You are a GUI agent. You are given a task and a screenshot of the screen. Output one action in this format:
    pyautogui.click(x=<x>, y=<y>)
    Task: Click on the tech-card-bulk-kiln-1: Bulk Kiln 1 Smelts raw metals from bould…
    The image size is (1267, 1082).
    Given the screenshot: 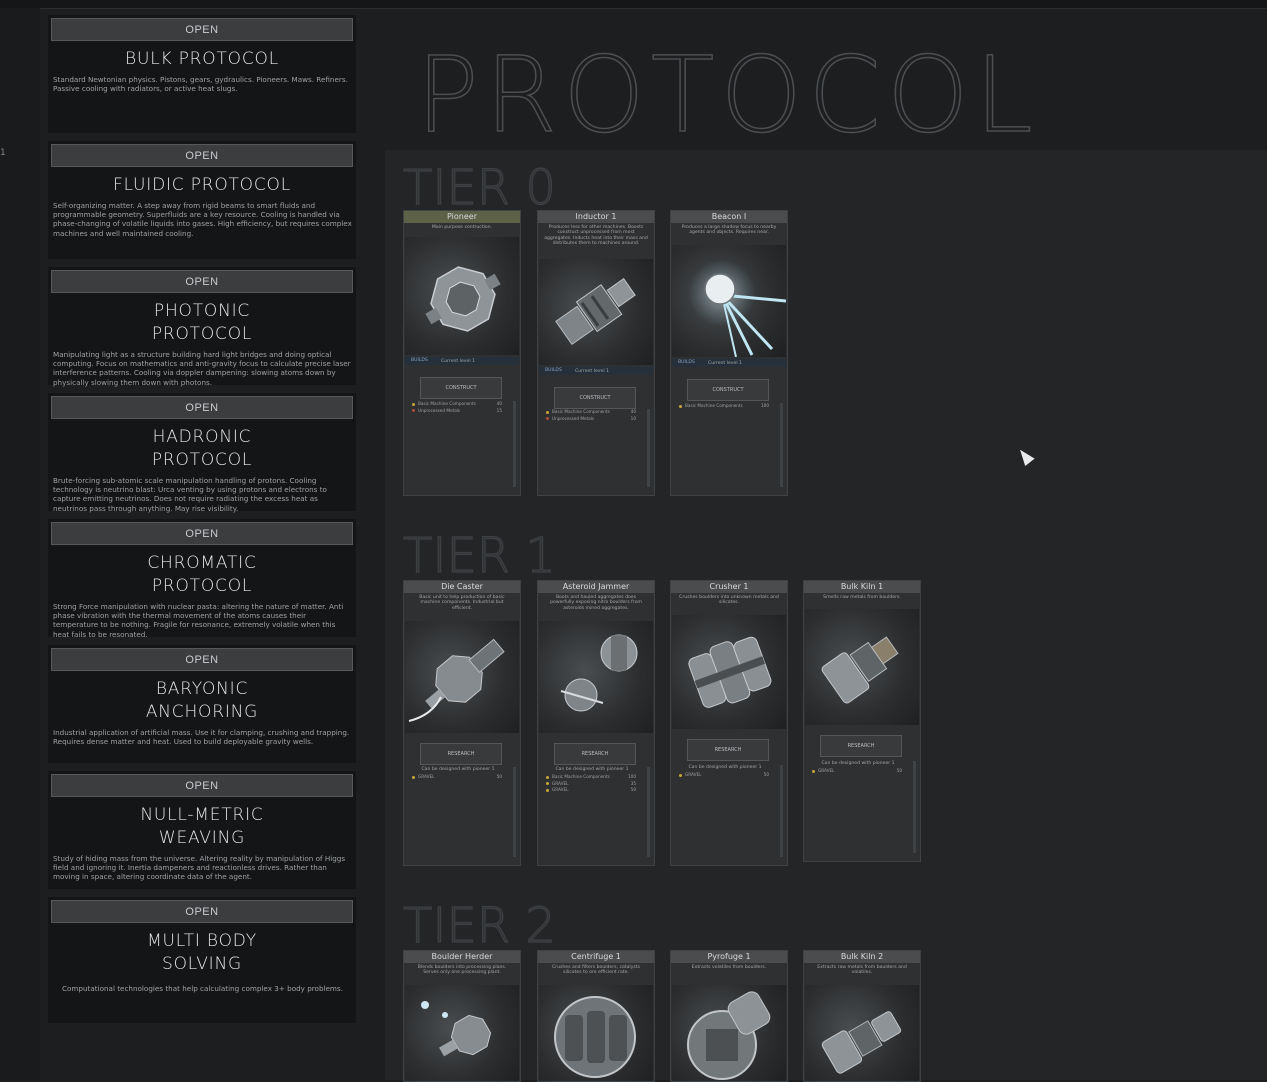 What is the action you would take?
    pyautogui.click(x=862, y=721)
    